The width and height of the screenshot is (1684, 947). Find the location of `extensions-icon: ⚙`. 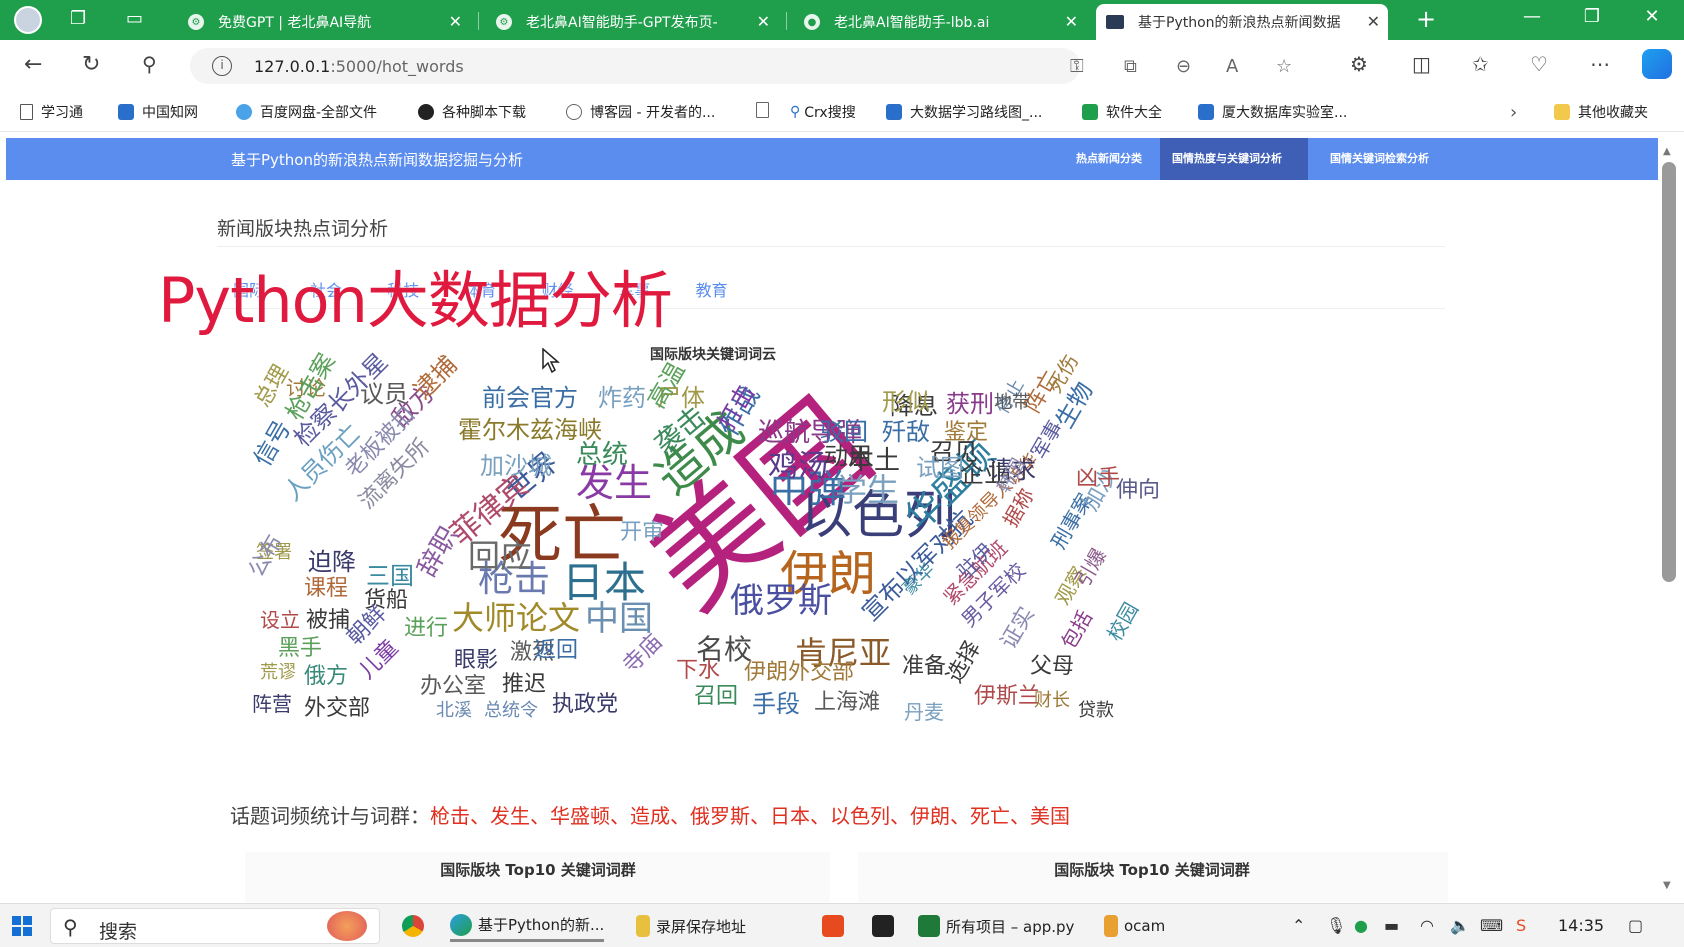

extensions-icon: ⚙ is located at coordinates (1359, 64).